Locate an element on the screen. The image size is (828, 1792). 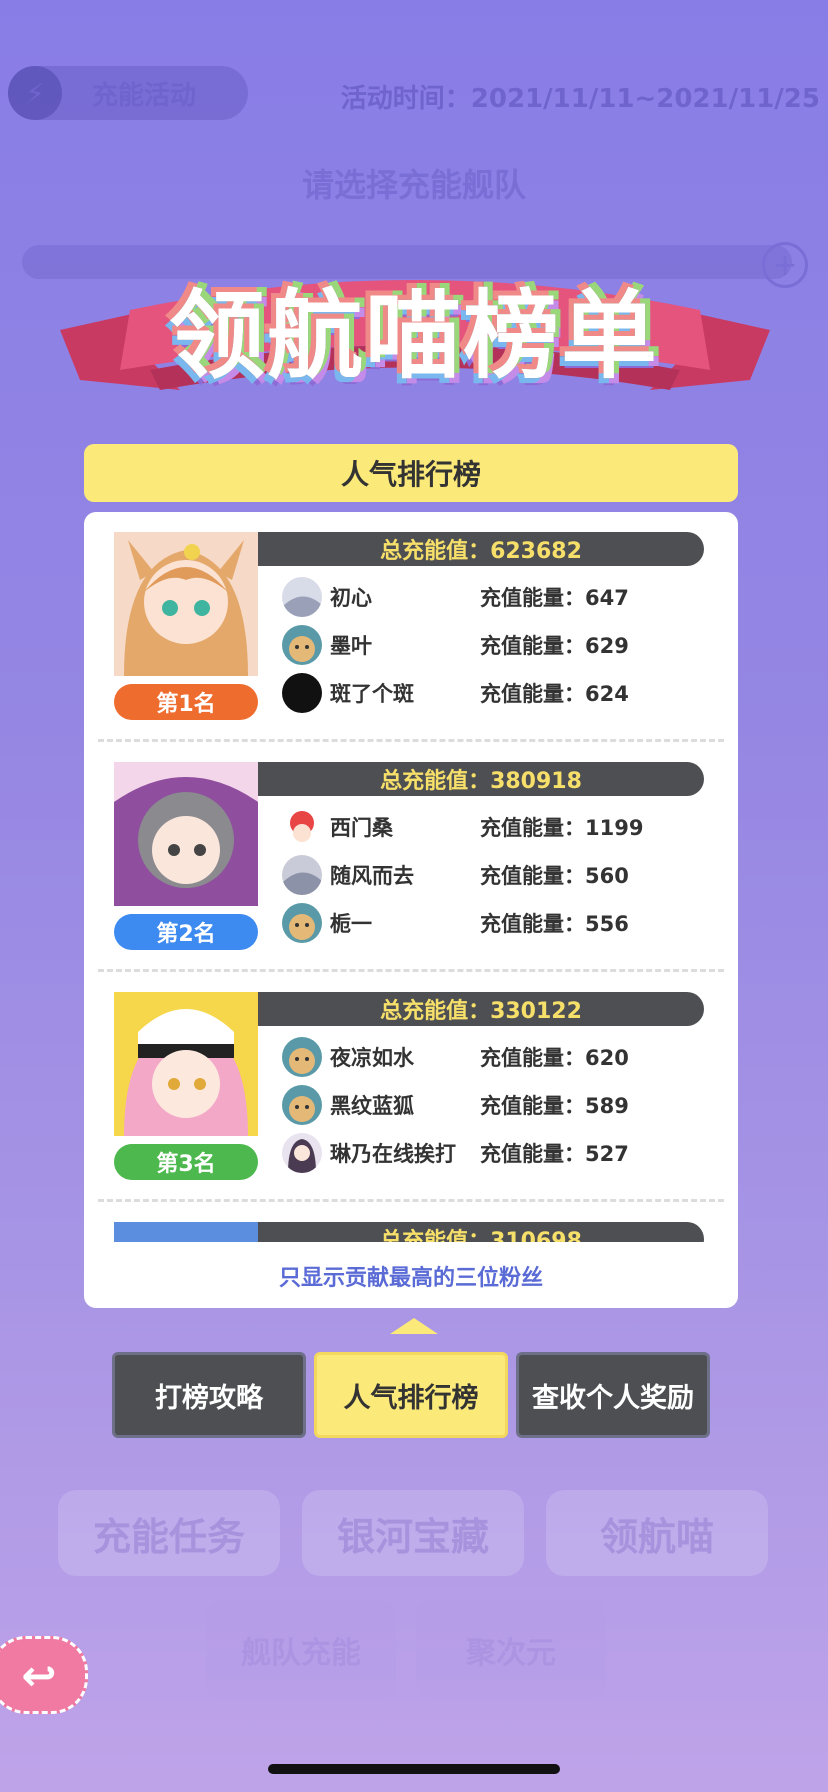
fan-row: 随风而去 充值能量：560 is located at coordinates (497, 875).